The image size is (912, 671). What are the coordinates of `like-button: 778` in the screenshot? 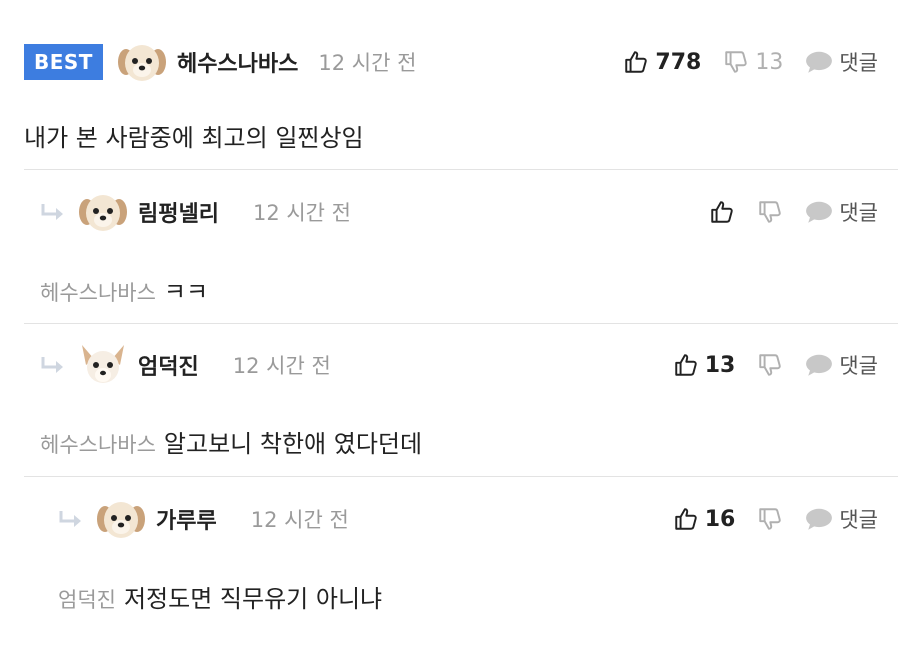 It's located at (662, 62).